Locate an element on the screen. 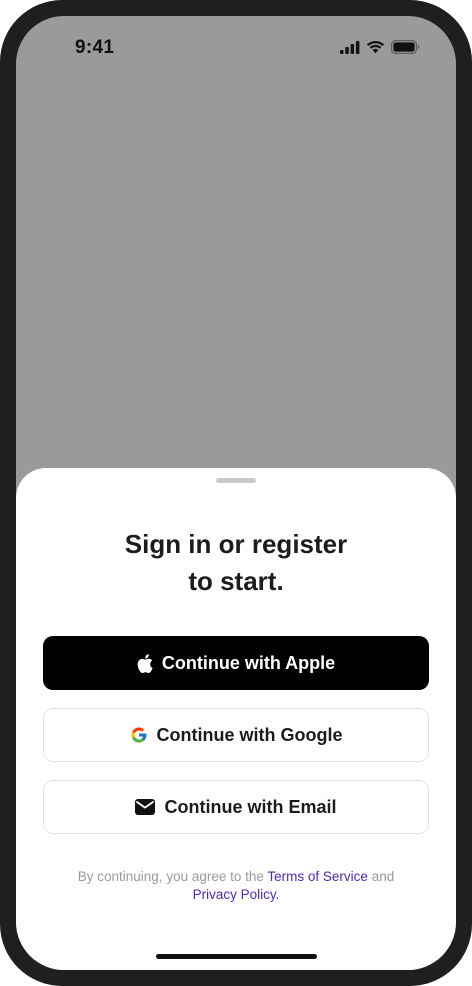 The height and width of the screenshot is (986, 472). cellular-signal-icon is located at coordinates (350, 47).